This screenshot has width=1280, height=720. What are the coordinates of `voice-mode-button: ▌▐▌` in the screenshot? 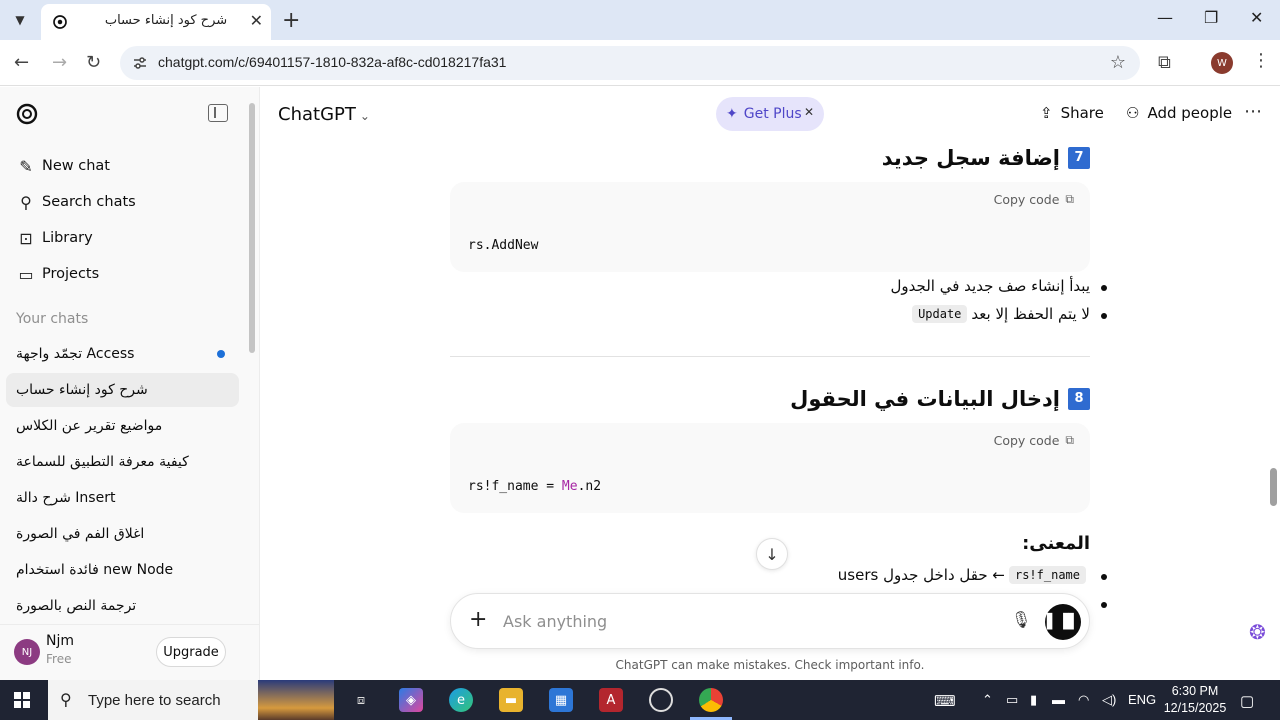 It's located at (1063, 622).